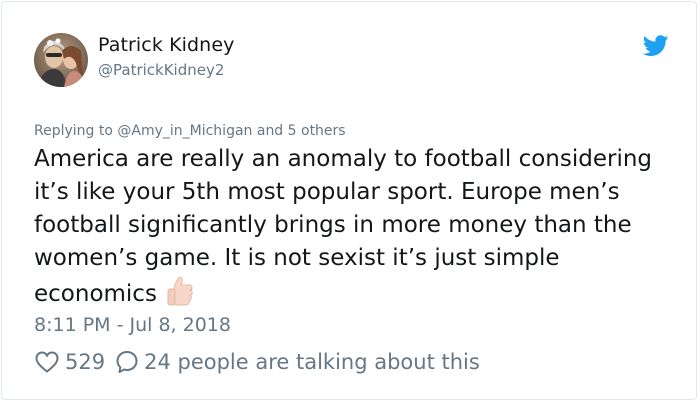 Image resolution: width=700 pixels, height=403 pixels. What do you see at coordinates (655, 46) in the screenshot?
I see `twitter-bird-icon` at bounding box center [655, 46].